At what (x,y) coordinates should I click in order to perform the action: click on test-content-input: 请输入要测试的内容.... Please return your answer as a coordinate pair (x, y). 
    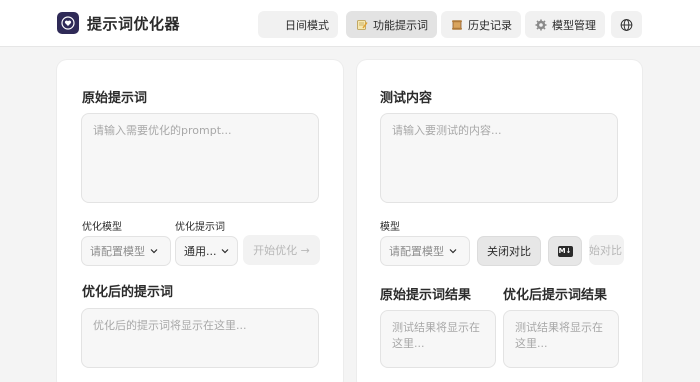
    Looking at the image, I should click on (499, 158).